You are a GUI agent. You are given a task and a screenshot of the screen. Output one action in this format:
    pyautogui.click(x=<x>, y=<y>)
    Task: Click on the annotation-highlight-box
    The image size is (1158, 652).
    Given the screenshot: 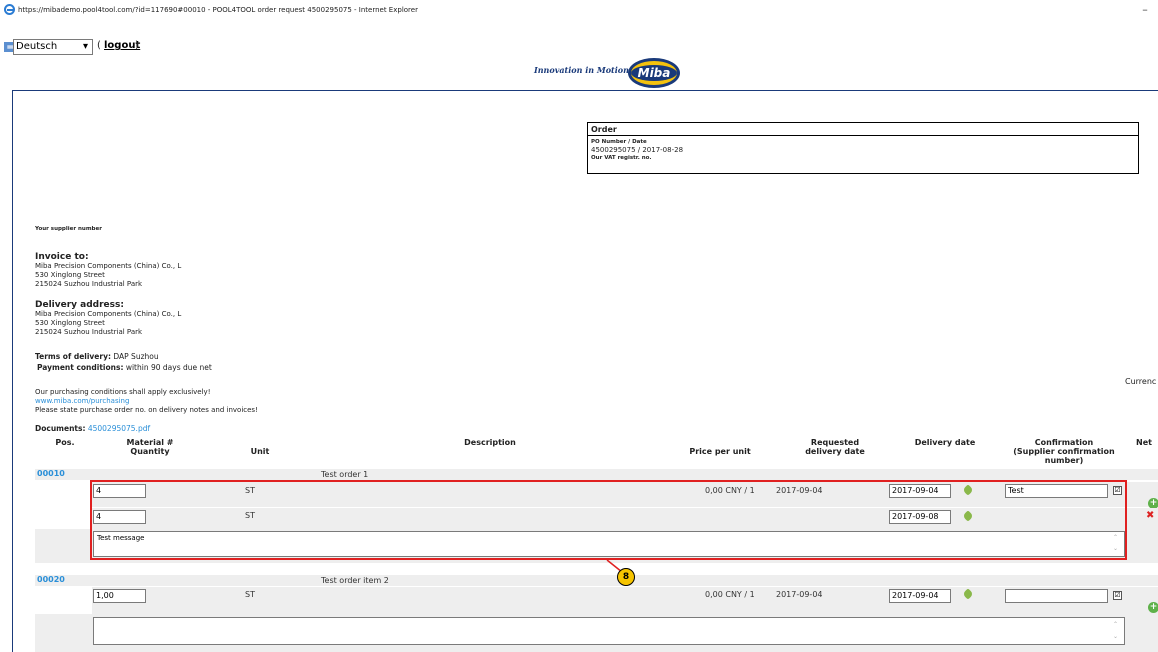 What is the action you would take?
    pyautogui.click(x=608, y=520)
    